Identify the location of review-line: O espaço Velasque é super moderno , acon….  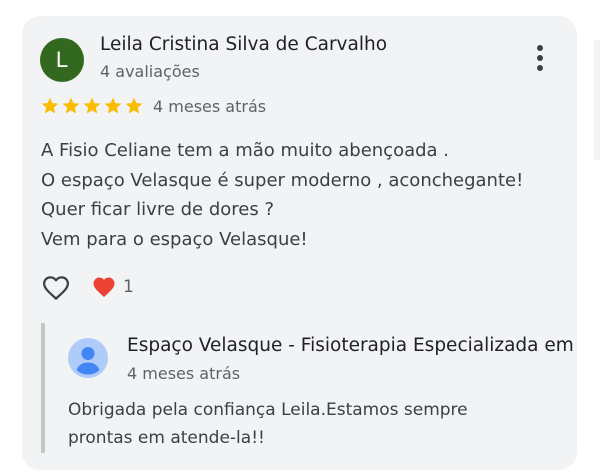
(282, 180).